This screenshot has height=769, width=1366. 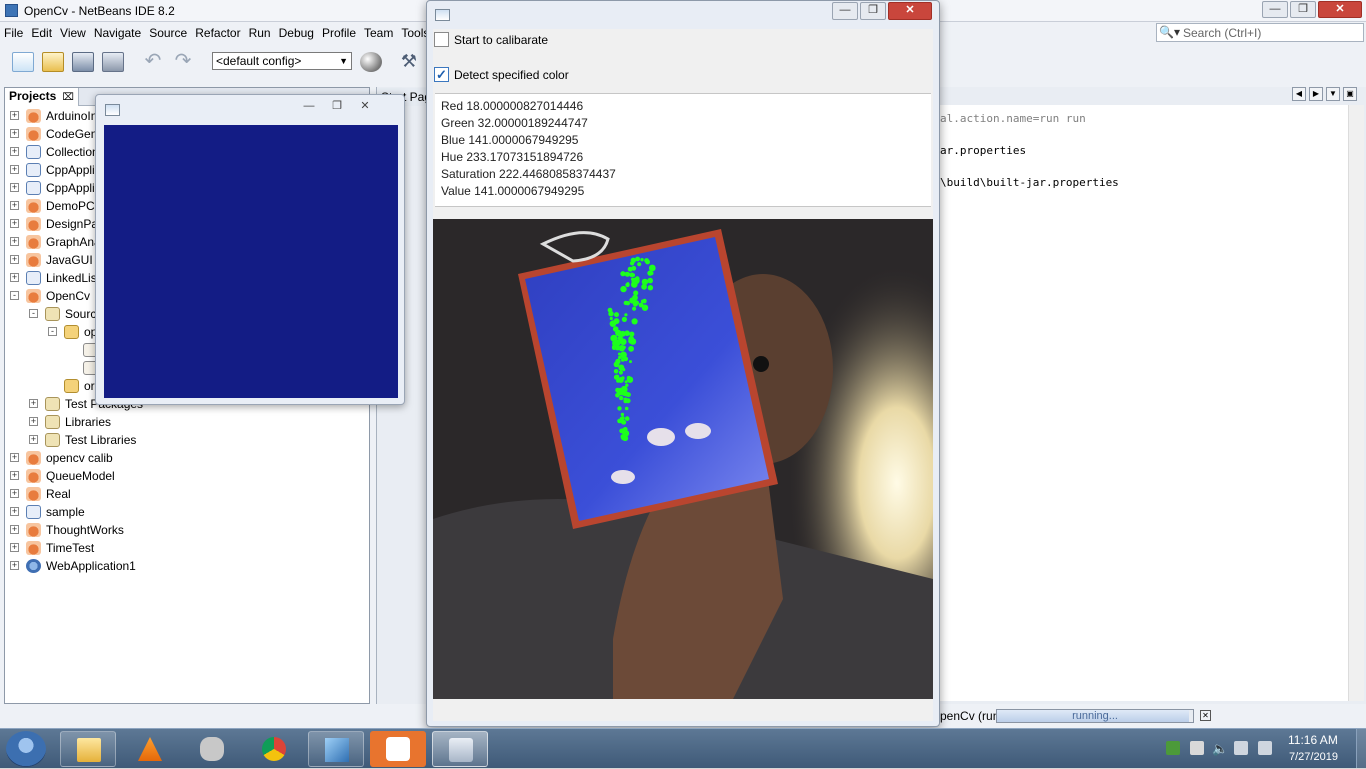 What do you see at coordinates (501, 40) in the screenshot?
I see `calibrate-label: Start to calibarate` at bounding box center [501, 40].